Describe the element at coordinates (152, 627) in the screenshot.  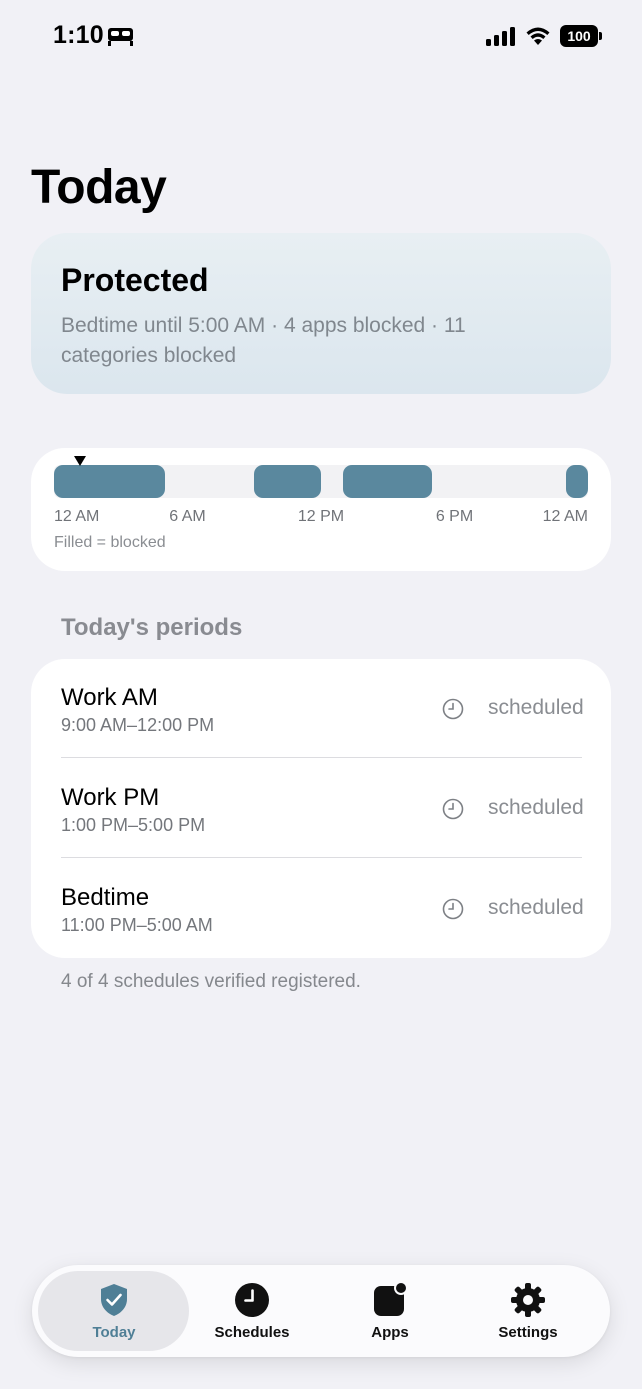
I see `periods-section-header: Today's periods` at that location.